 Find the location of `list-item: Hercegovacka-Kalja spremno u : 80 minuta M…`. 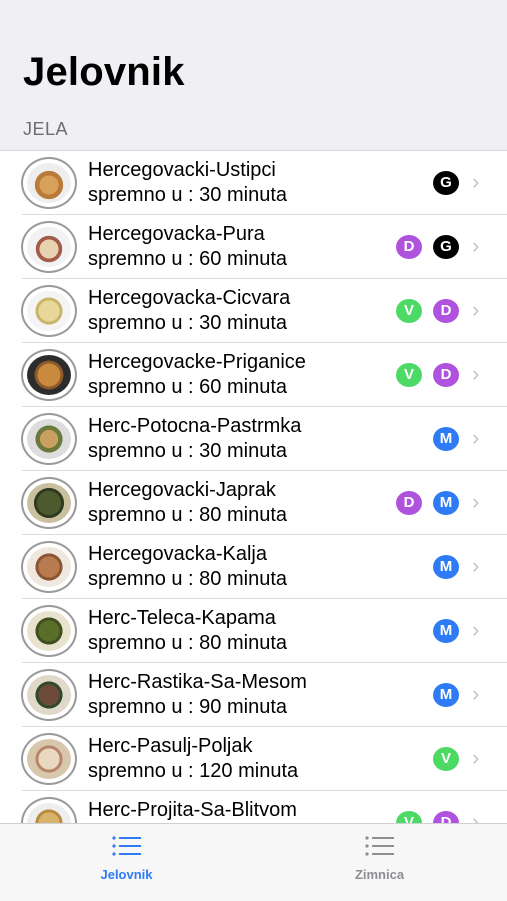

list-item: Hercegovacka-Kalja spremno u : 80 minuta M… is located at coordinates (253, 567).